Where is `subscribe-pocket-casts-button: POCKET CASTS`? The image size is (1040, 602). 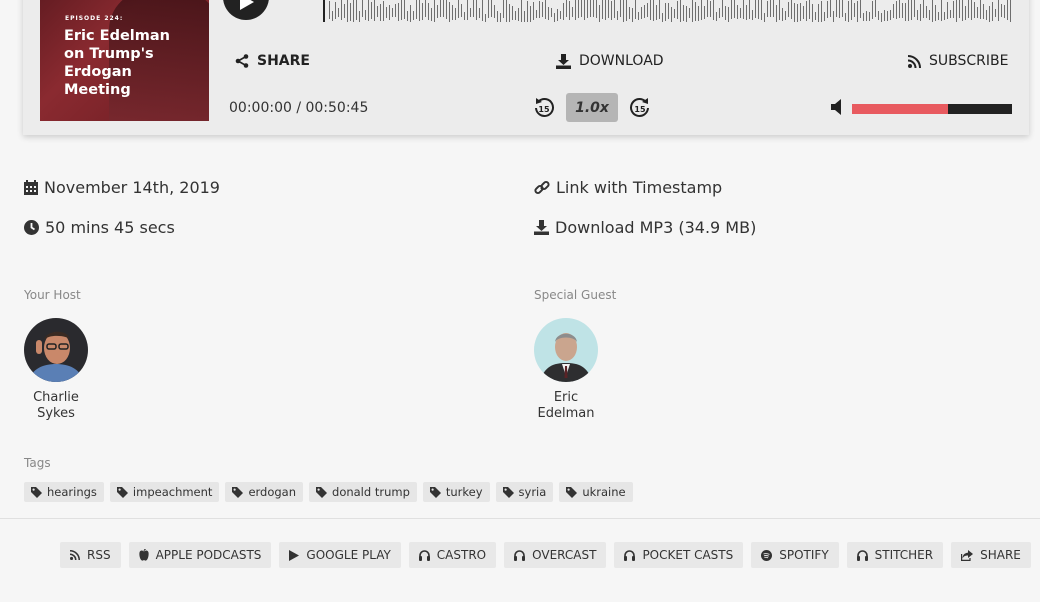
subscribe-pocket-casts-button: POCKET CASTS is located at coordinates (679, 555).